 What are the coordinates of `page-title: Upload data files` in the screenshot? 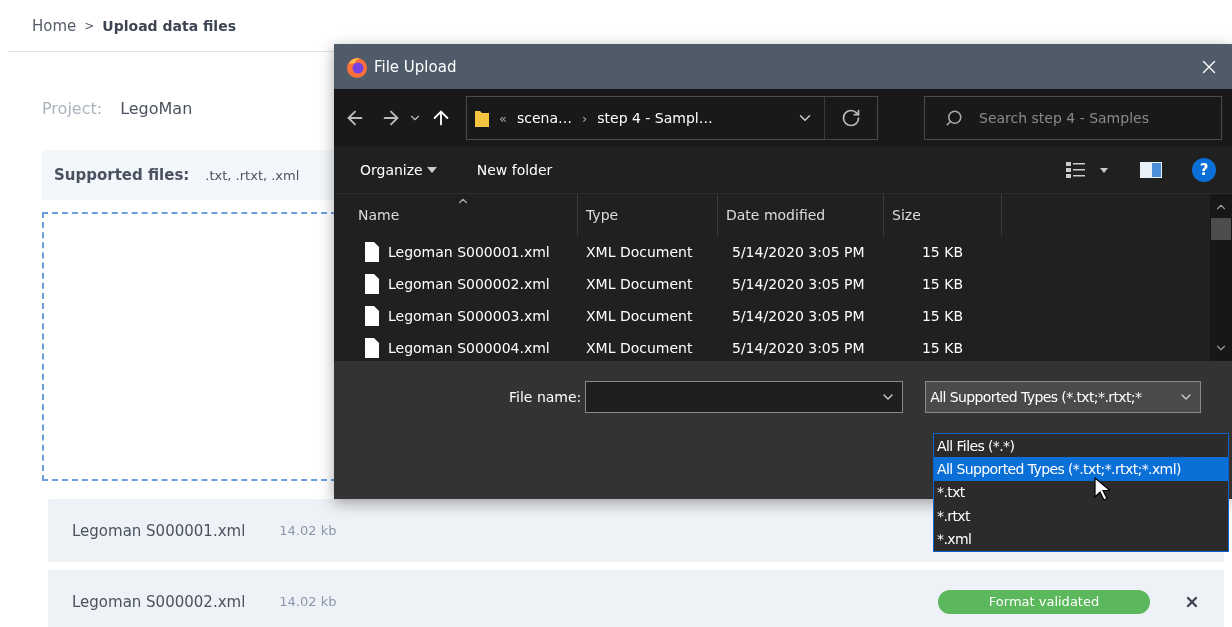 It's located at (169, 25).